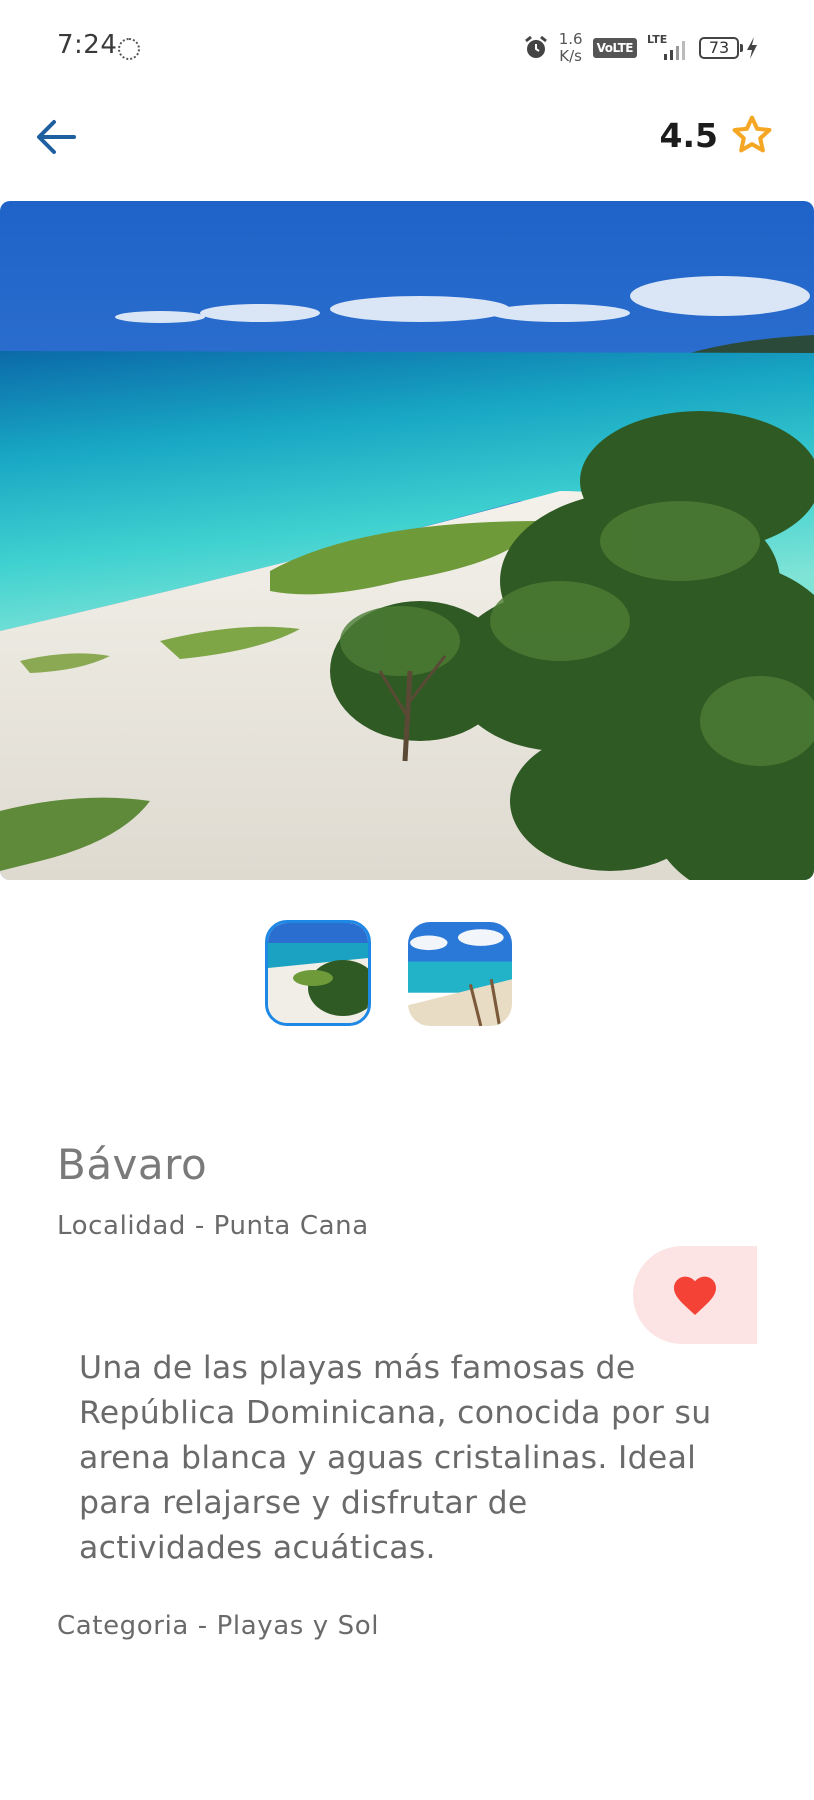 The height and width of the screenshot is (1800, 814). Describe the element at coordinates (407, 974) in the screenshot. I see `thumbnail-strip` at that location.